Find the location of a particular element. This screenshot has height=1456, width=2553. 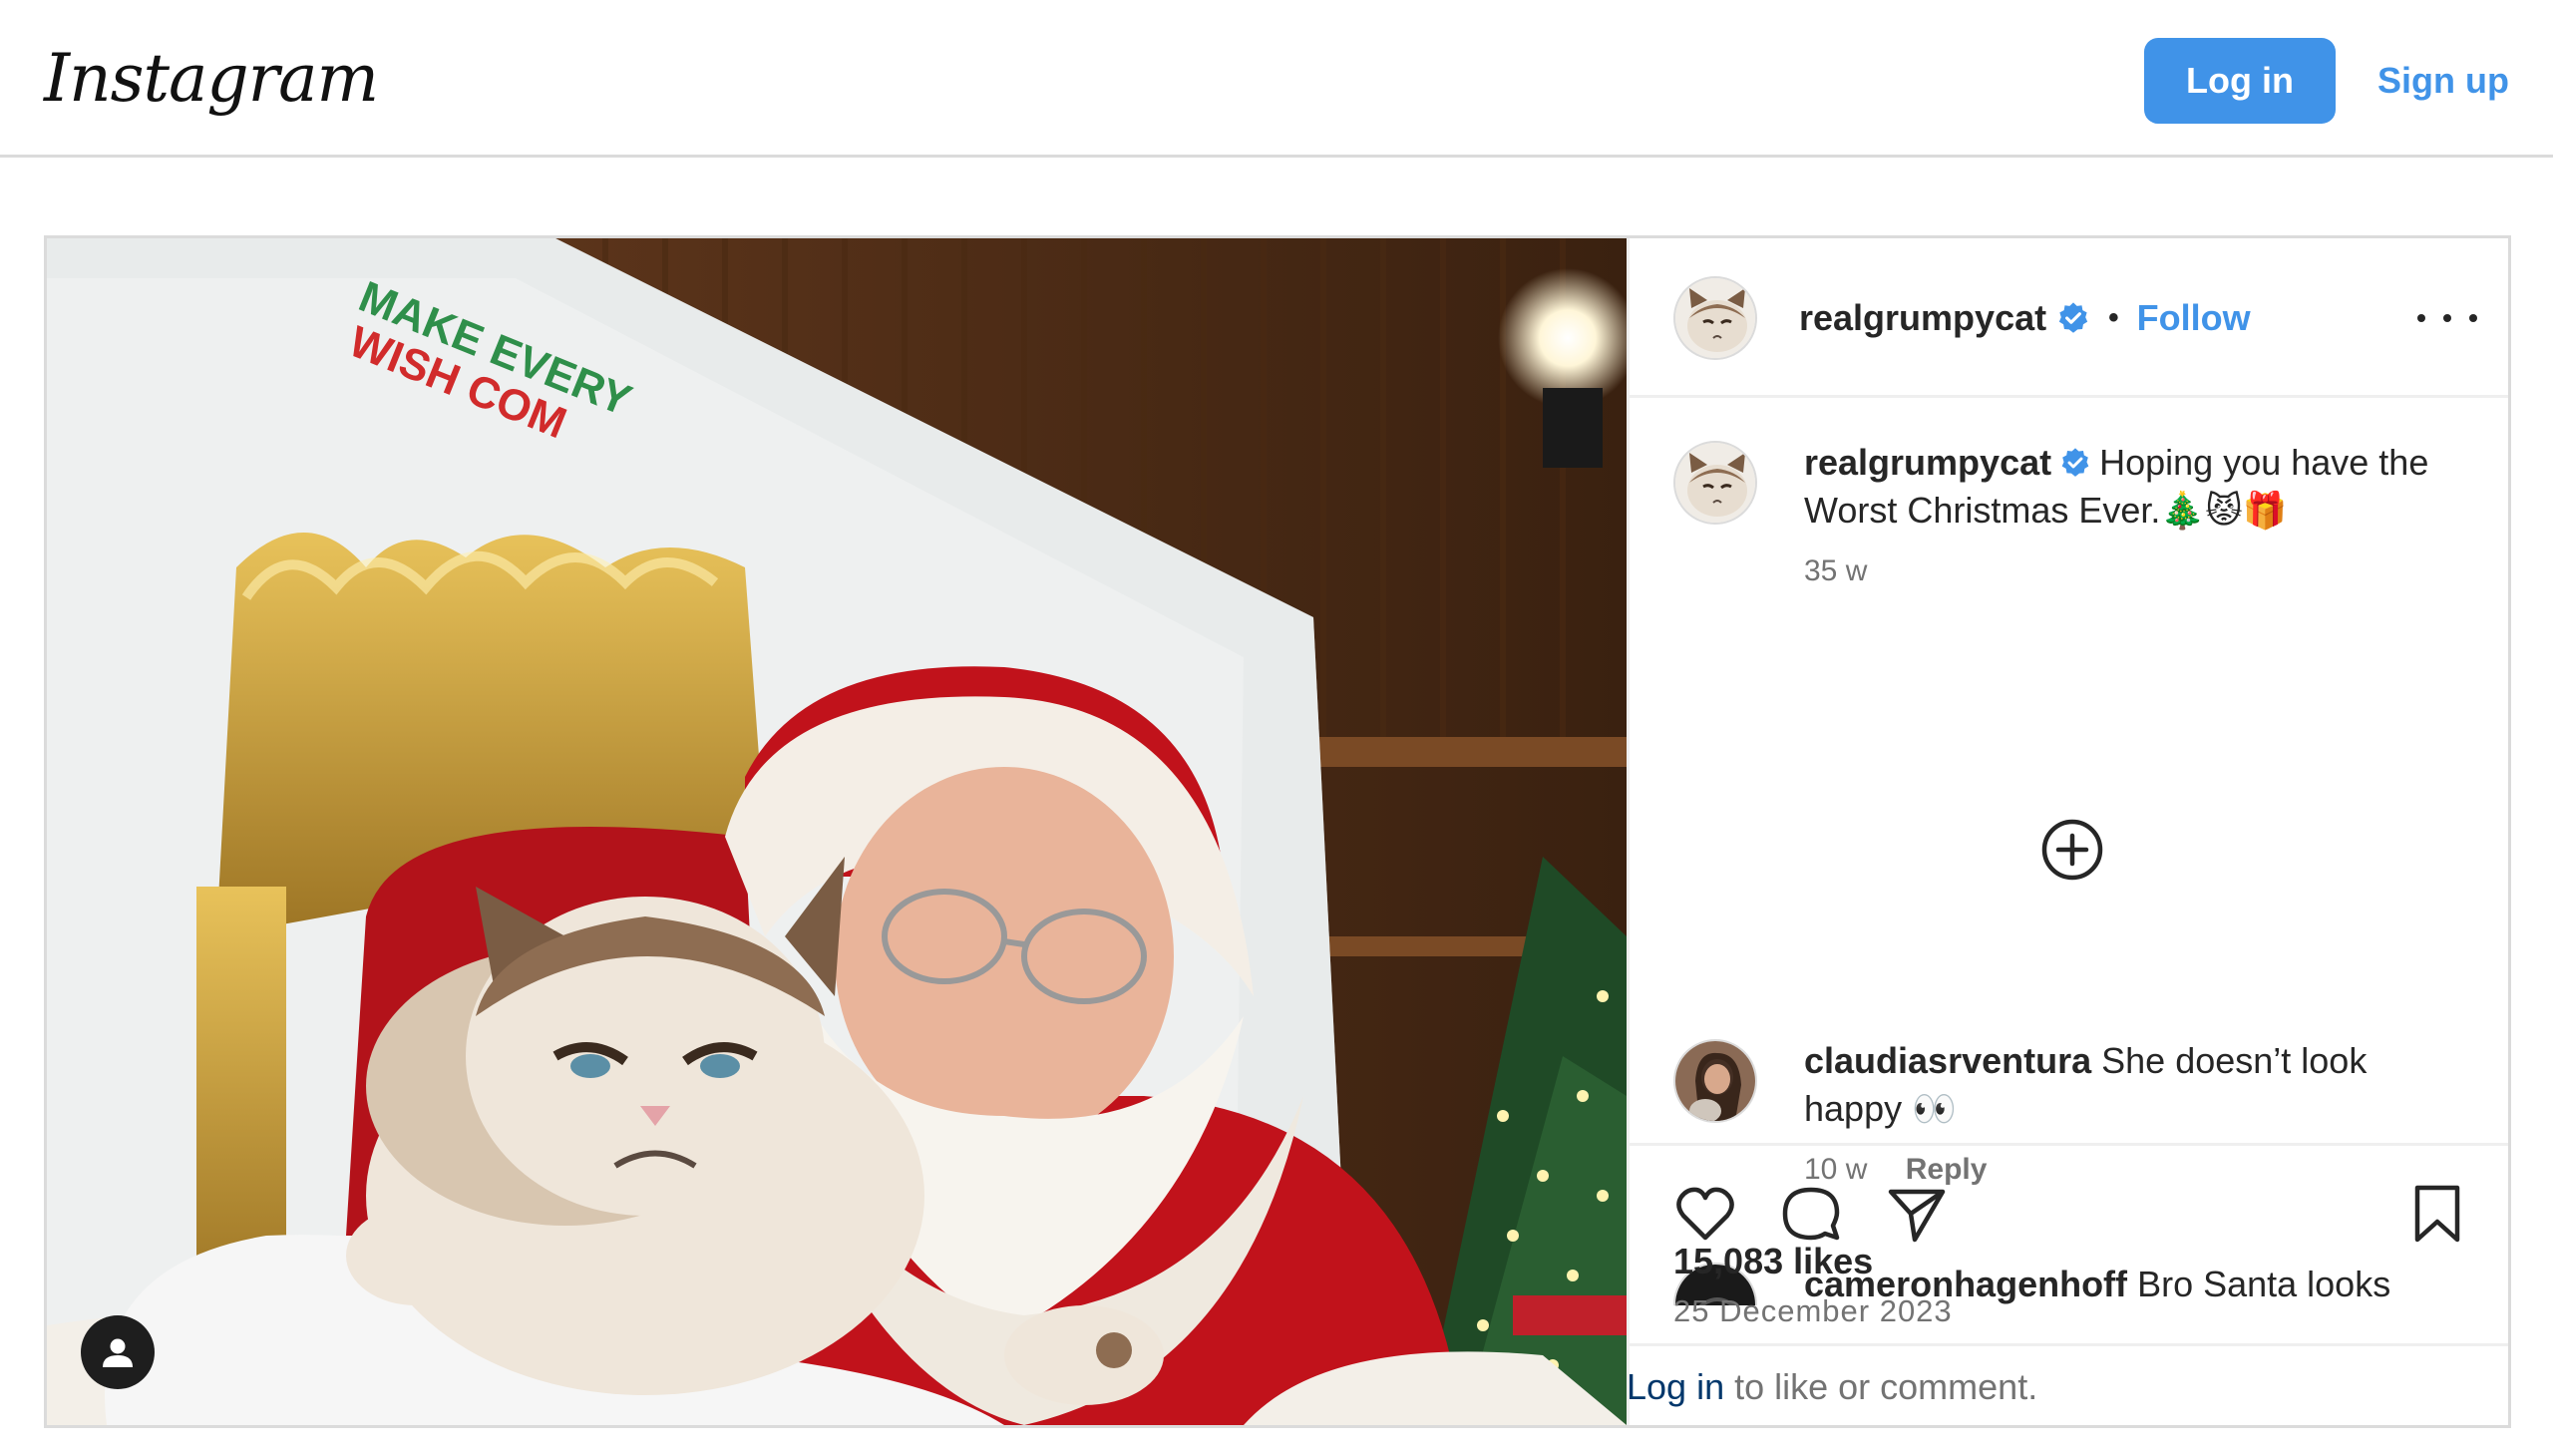

user-tag-button is located at coordinates (118, 1352).